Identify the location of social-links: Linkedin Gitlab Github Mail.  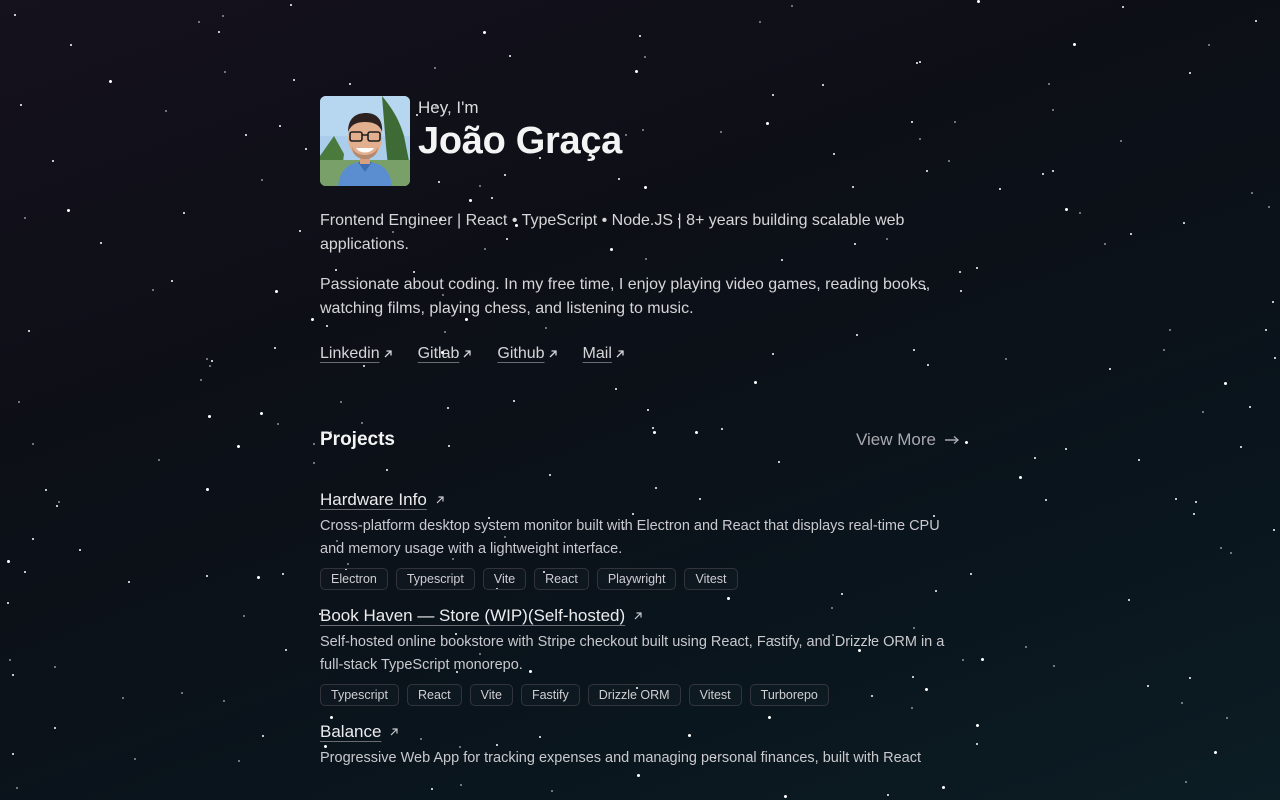
(640, 354).